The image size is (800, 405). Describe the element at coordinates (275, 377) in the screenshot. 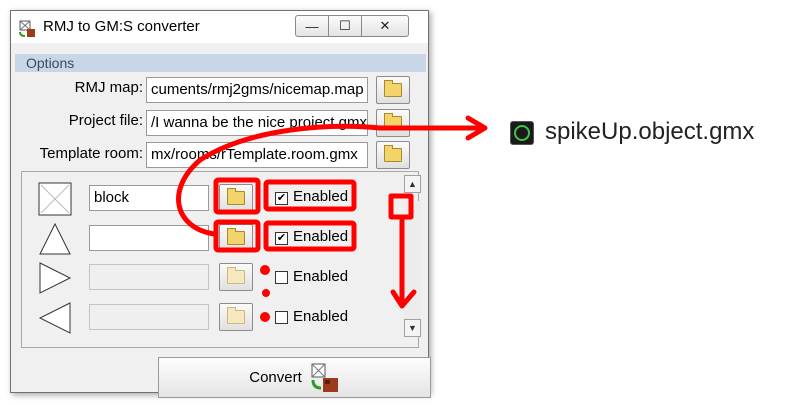

I see `convert-label: Convert` at that location.